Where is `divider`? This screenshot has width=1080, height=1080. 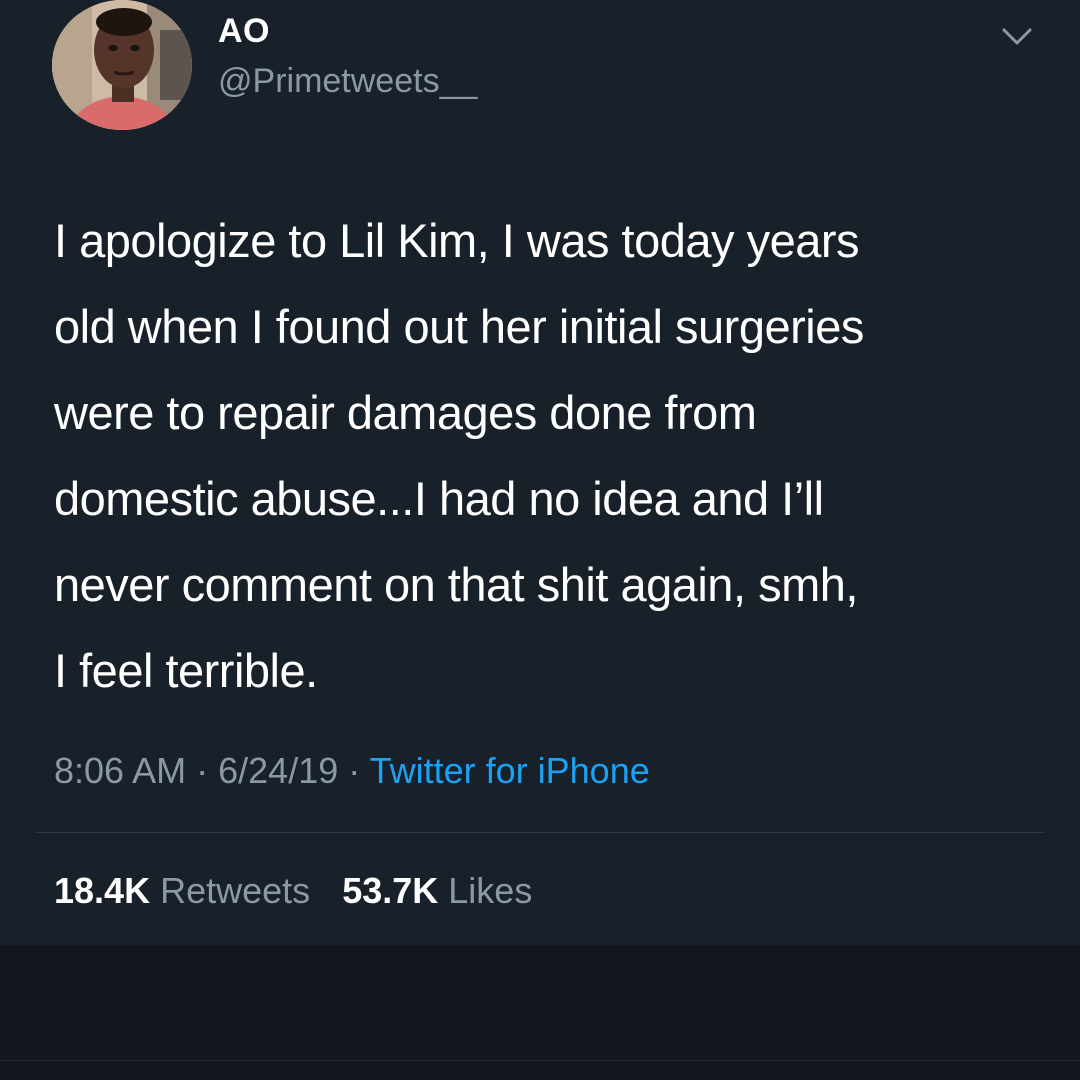
divider is located at coordinates (540, 832).